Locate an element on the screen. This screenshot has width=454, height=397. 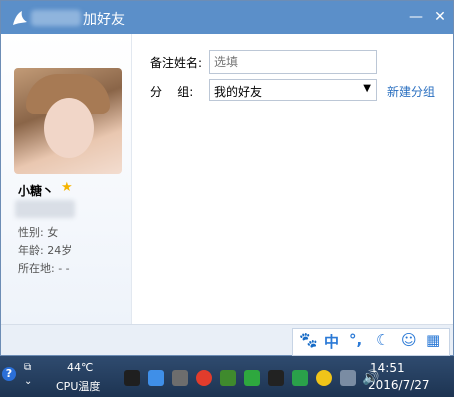
blurred-name is located at coordinates (56, 18).